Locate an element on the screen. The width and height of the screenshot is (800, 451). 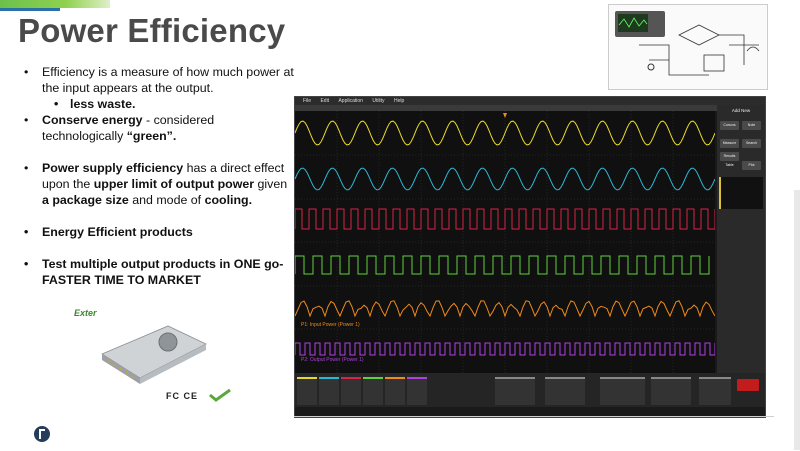
trigger-marker-icon is located at coordinates (505, 115).